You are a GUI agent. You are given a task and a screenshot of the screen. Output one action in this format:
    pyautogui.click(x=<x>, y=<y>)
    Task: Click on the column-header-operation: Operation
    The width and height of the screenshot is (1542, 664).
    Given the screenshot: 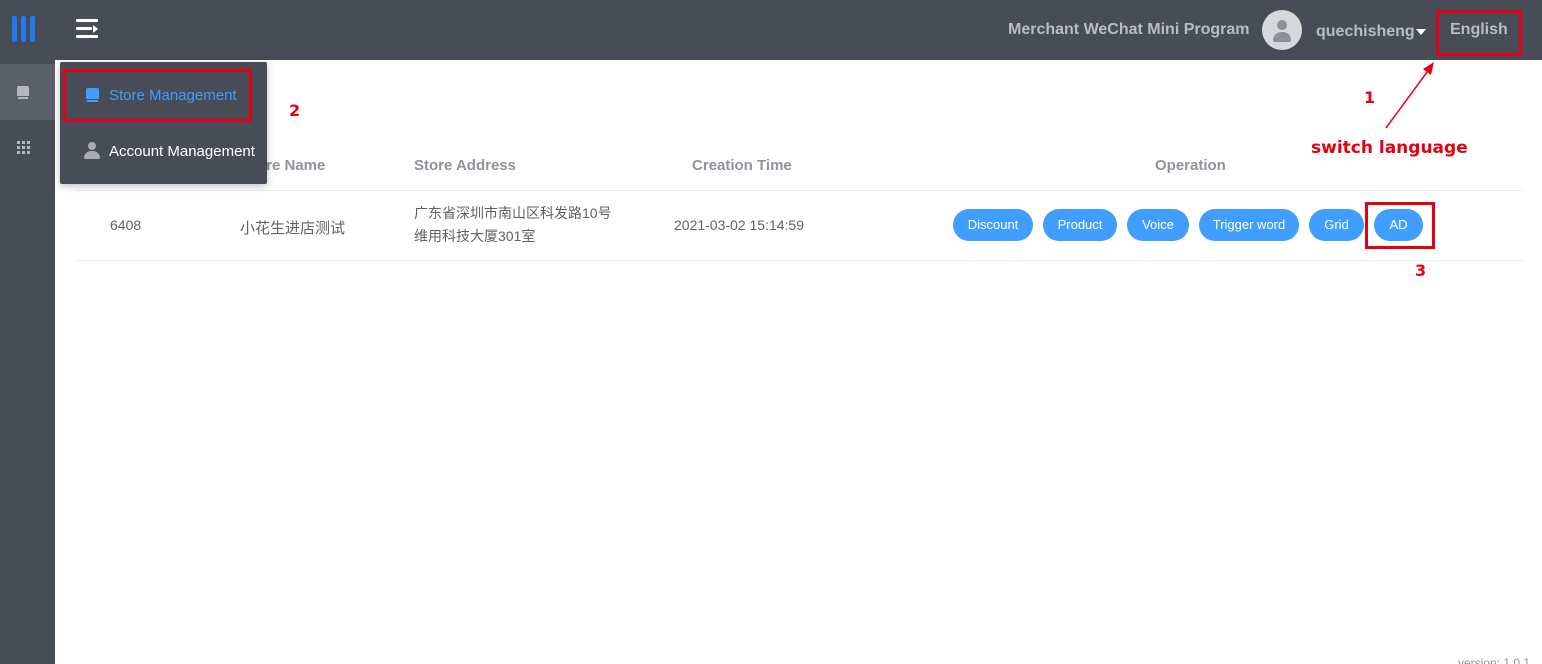 What is the action you would take?
    pyautogui.click(x=1190, y=165)
    